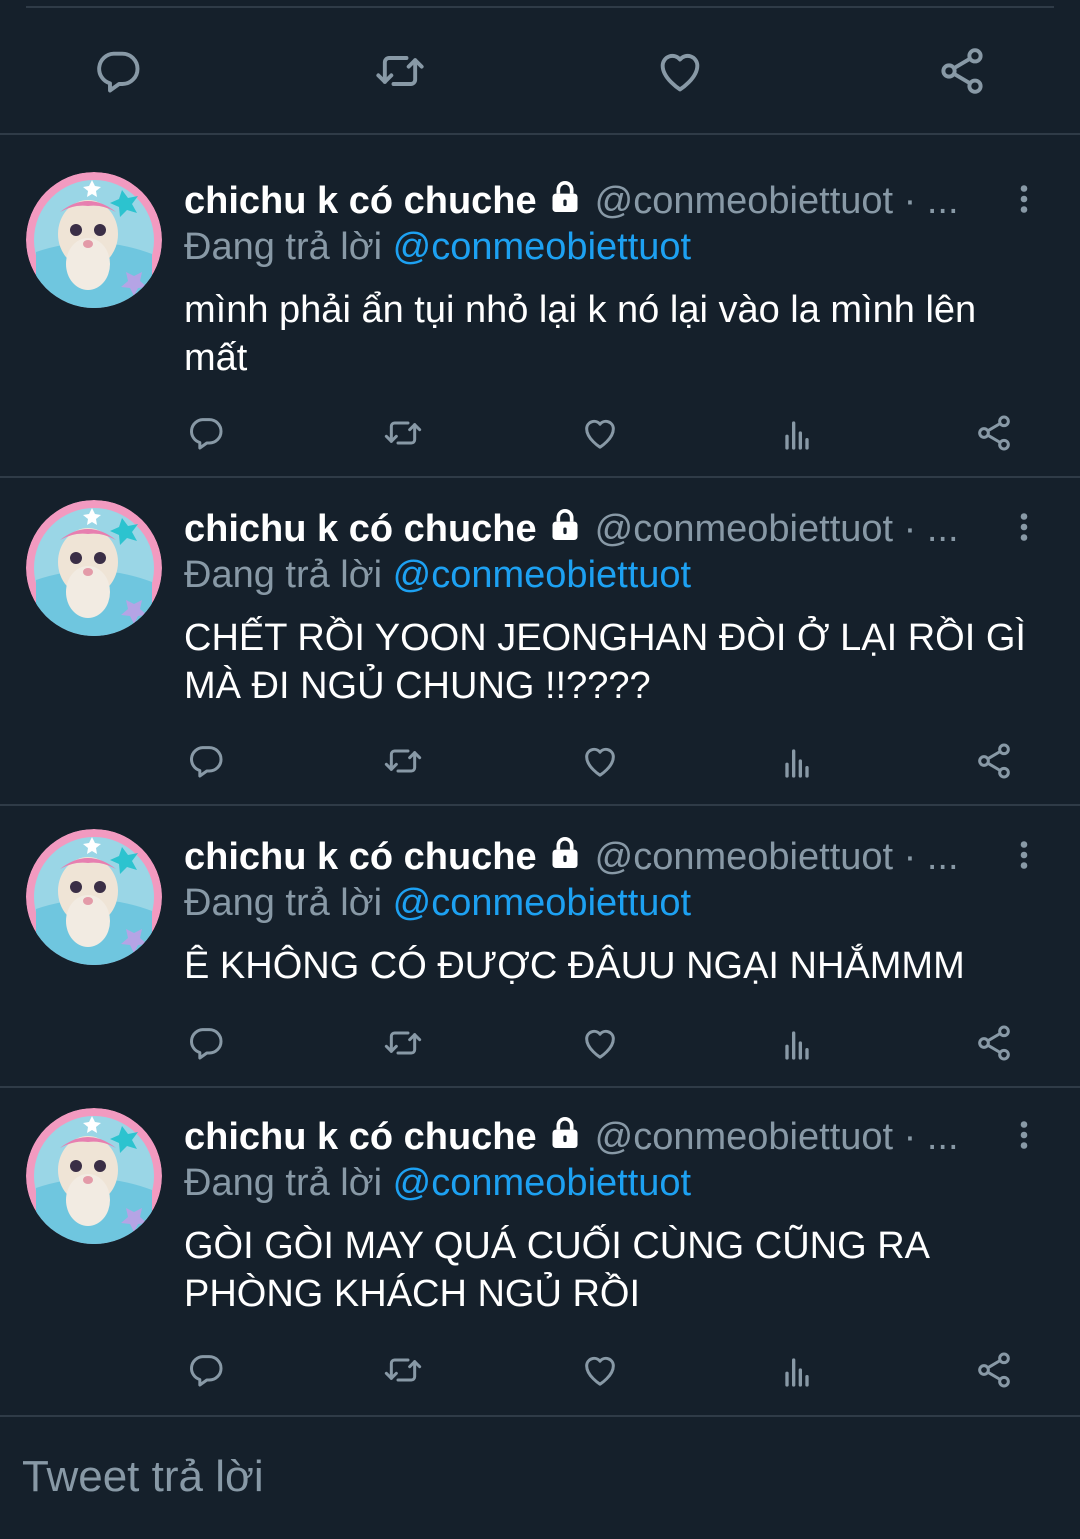  Describe the element at coordinates (574, 966) in the screenshot. I see `tweet-text: Ê KHÔNG CÓ ĐƯỢC ĐÂUU NGẠI NHẮMMM` at that location.